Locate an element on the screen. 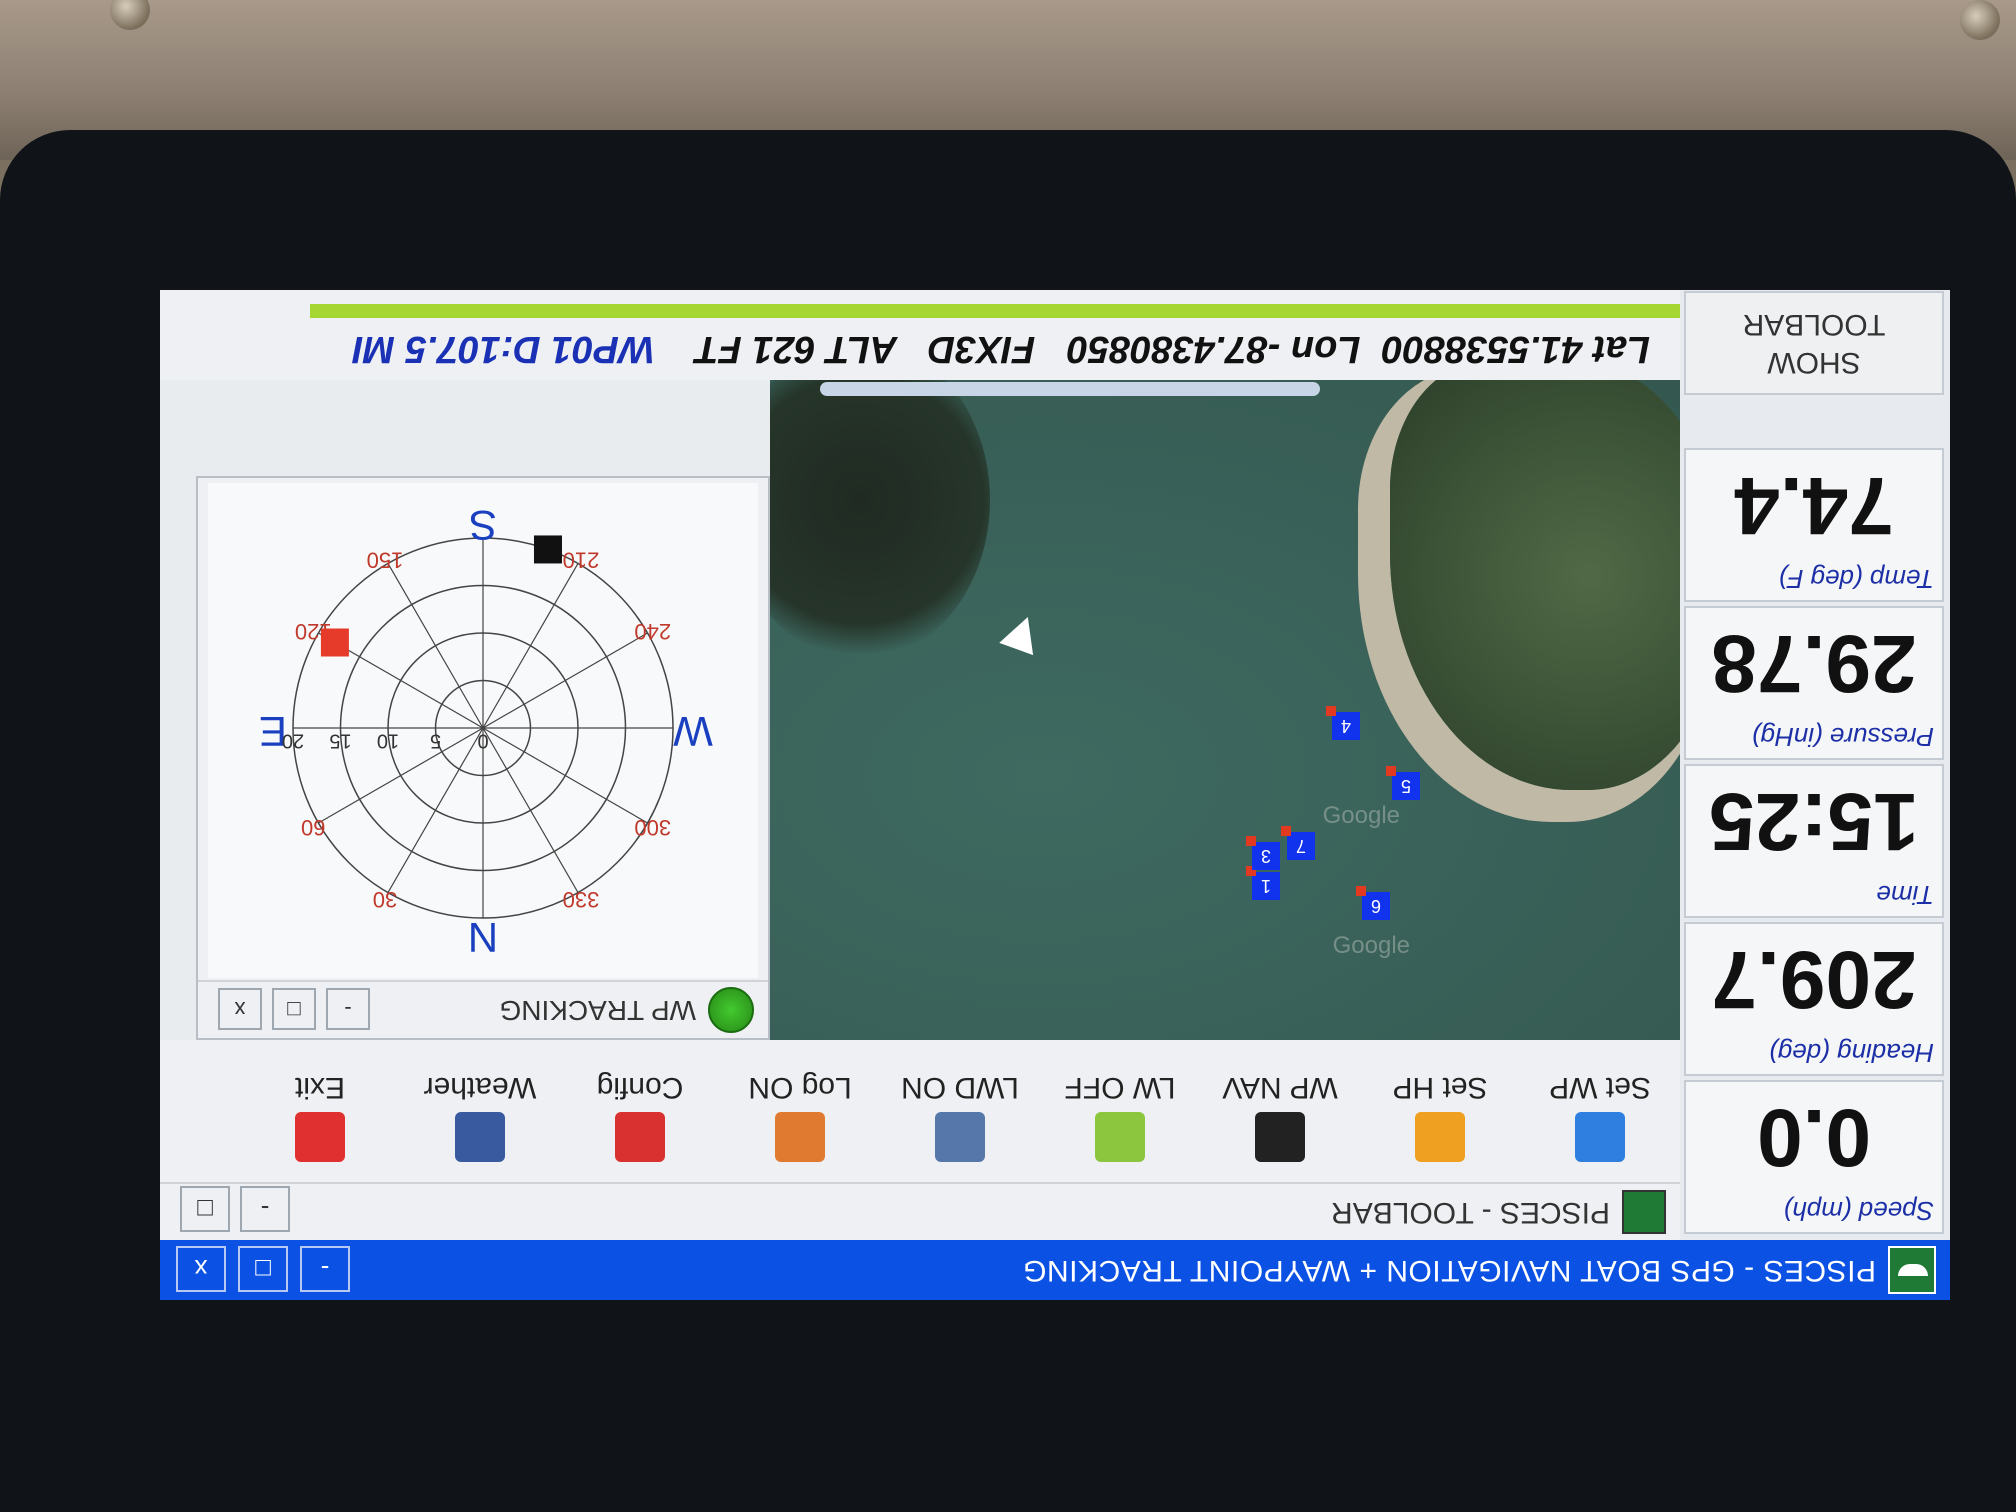 This screenshot has width=2016, height=1512. toolbar-minimize-button: - is located at coordinates (265, 1209).